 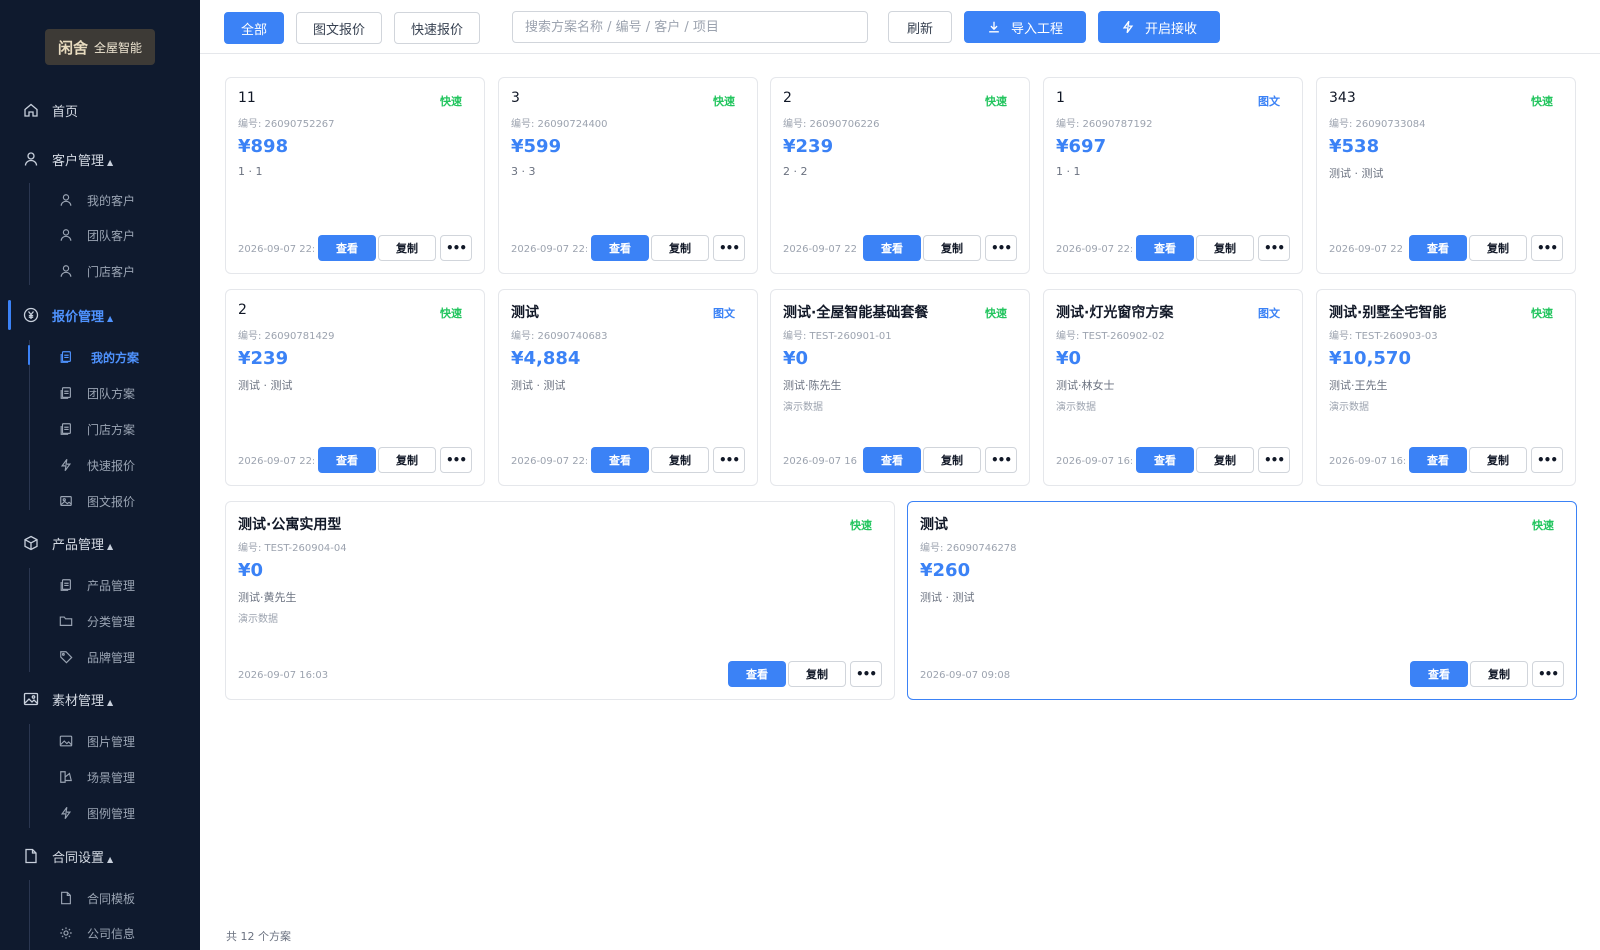 What do you see at coordinates (339, 28) in the screenshot?
I see `filter-image-quote-button: 图文报价` at bounding box center [339, 28].